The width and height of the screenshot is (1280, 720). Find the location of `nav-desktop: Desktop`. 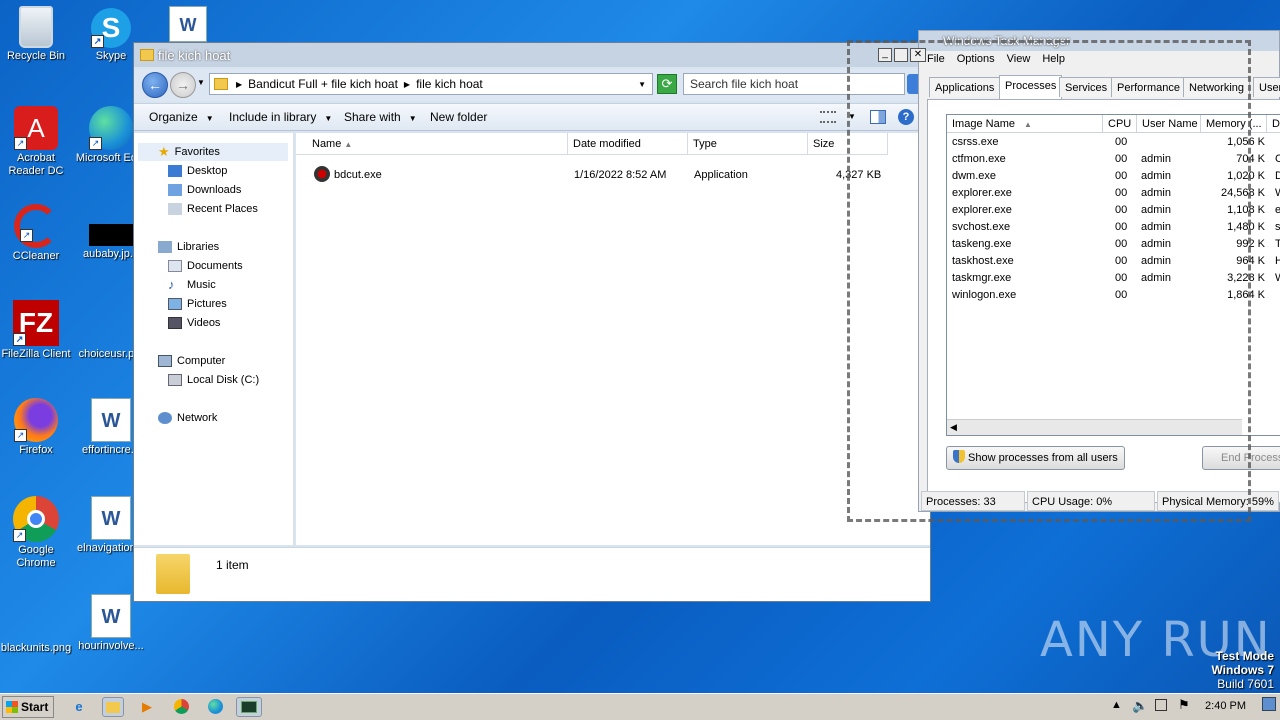

nav-desktop: Desktop is located at coordinates (197, 171).